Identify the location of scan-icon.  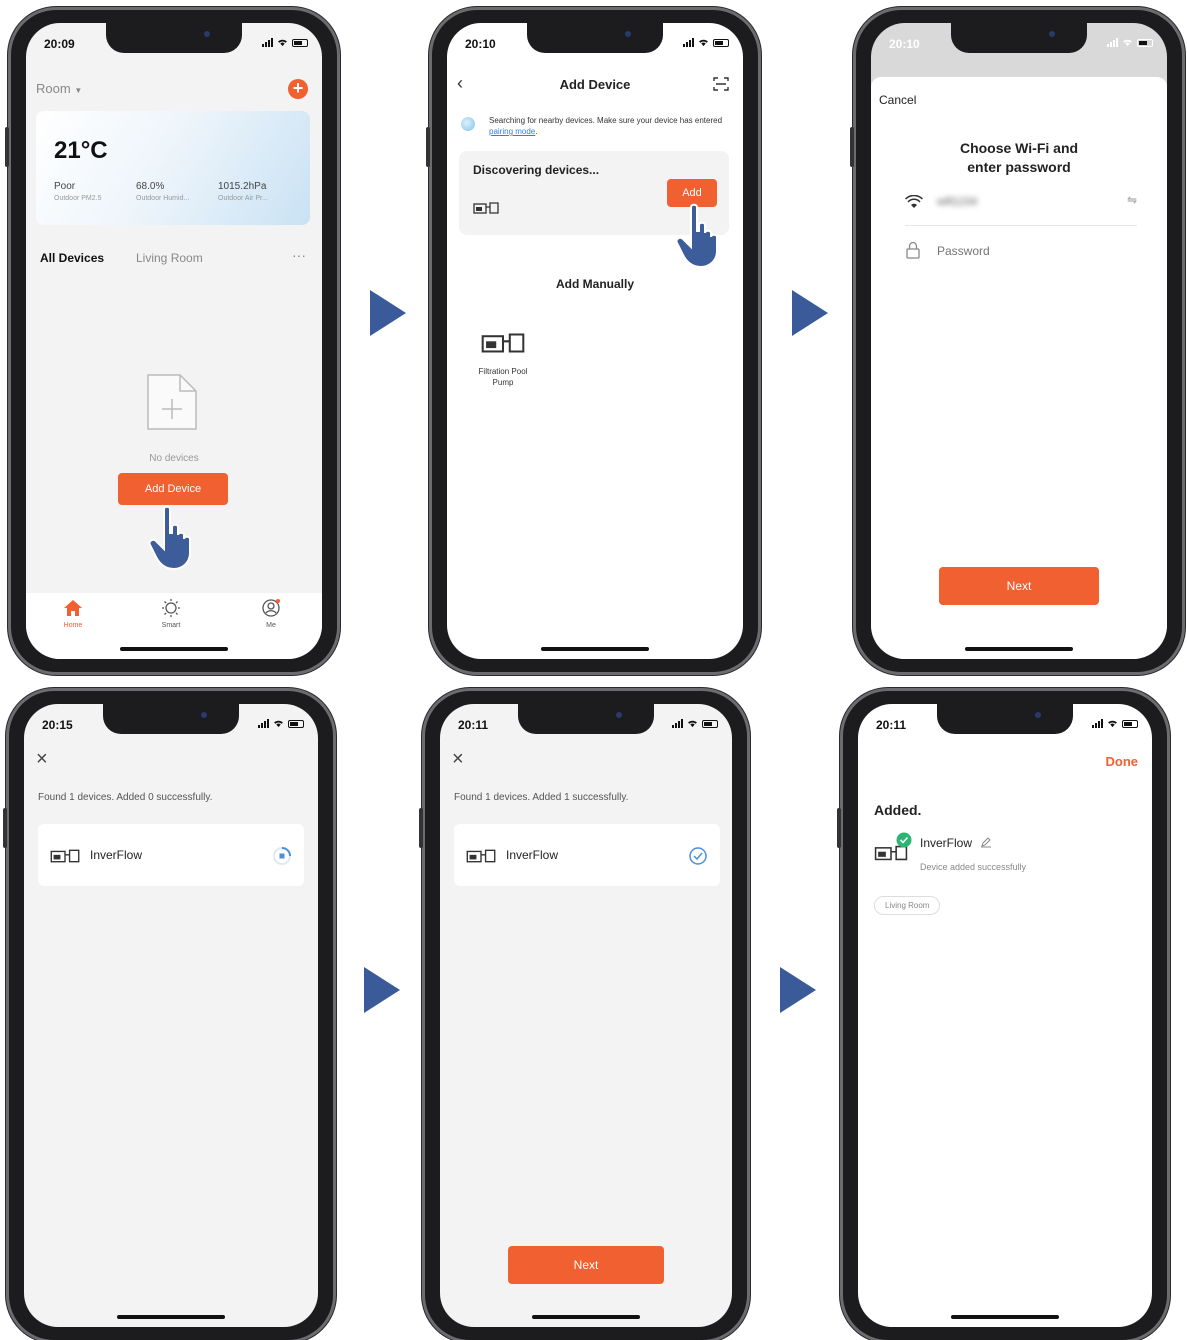
(721, 84).